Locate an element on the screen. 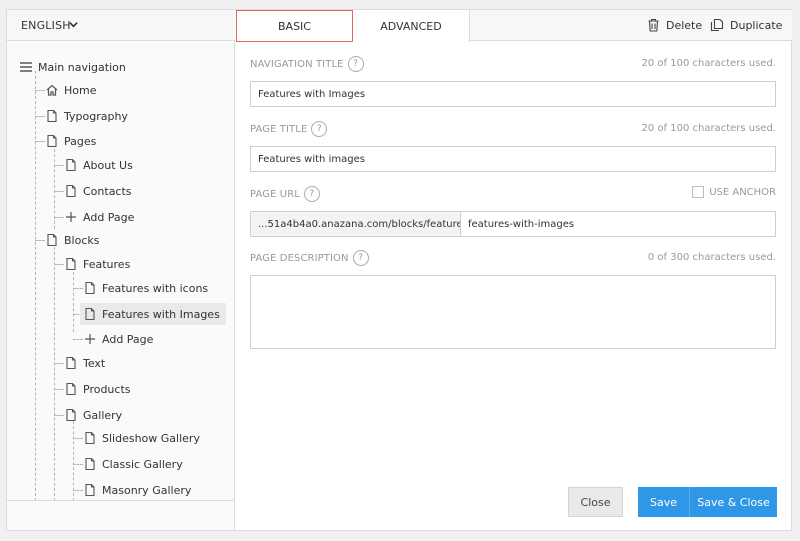  duplicate-icon is located at coordinates (717, 25).